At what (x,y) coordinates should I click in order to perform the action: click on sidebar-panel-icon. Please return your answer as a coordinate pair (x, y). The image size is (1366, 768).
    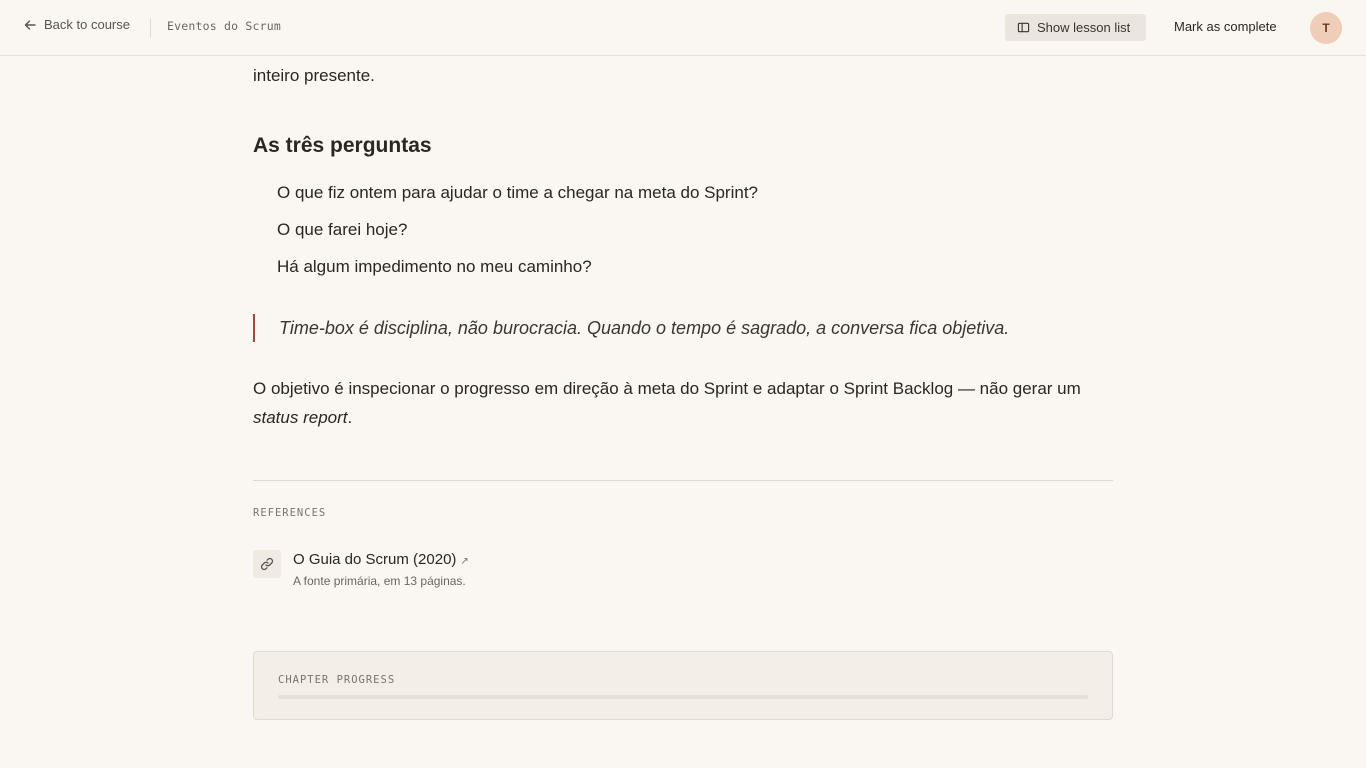
    Looking at the image, I should click on (1023, 27).